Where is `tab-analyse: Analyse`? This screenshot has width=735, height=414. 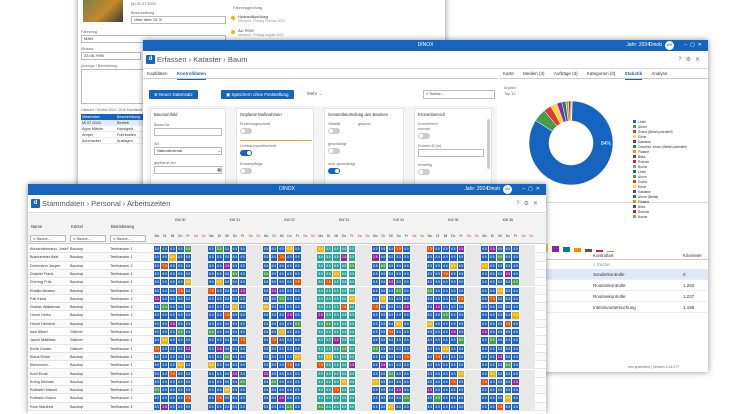
tab-analyse: Analyse is located at coordinates (659, 74).